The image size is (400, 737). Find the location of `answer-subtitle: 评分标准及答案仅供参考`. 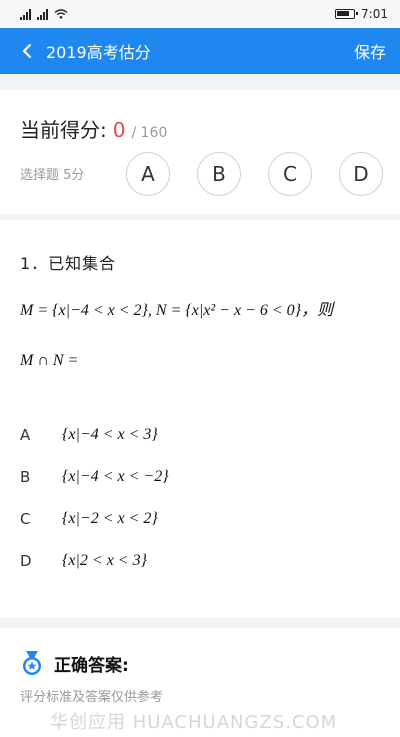

answer-subtitle: 评分标准及答案仅供参考 is located at coordinates (92, 697).